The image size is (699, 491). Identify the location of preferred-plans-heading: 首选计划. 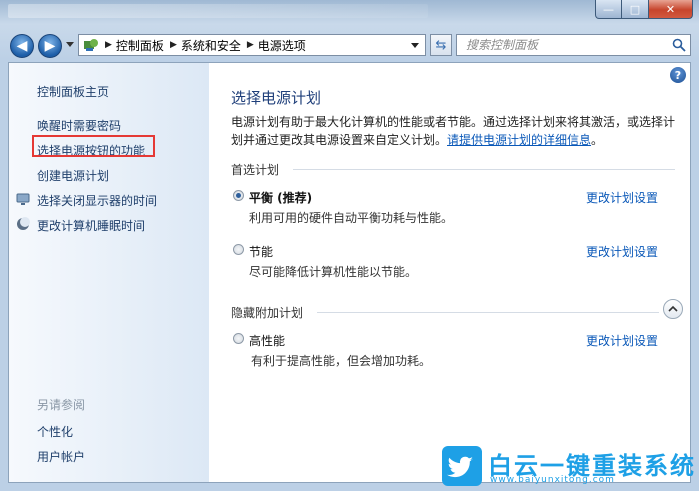
(255, 170).